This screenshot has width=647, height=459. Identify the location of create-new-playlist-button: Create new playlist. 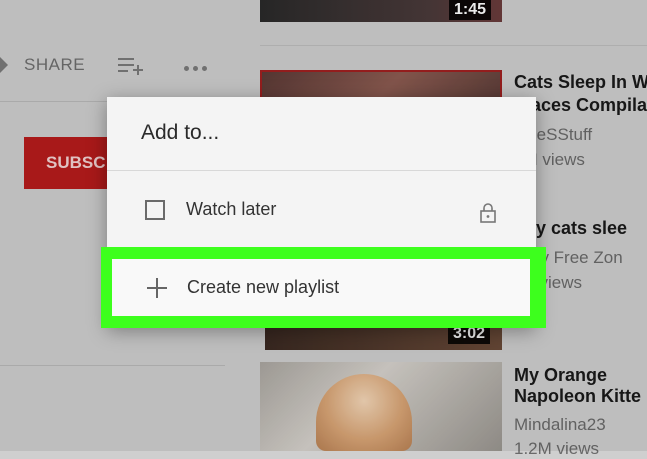
(321, 287).